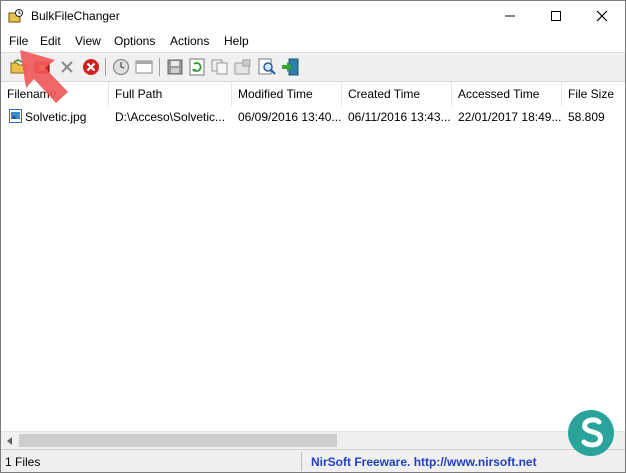  What do you see at coordinates (50, 41) in the screenshot?
I see `menu-edit: Edit` at bounding box center [50, 41].